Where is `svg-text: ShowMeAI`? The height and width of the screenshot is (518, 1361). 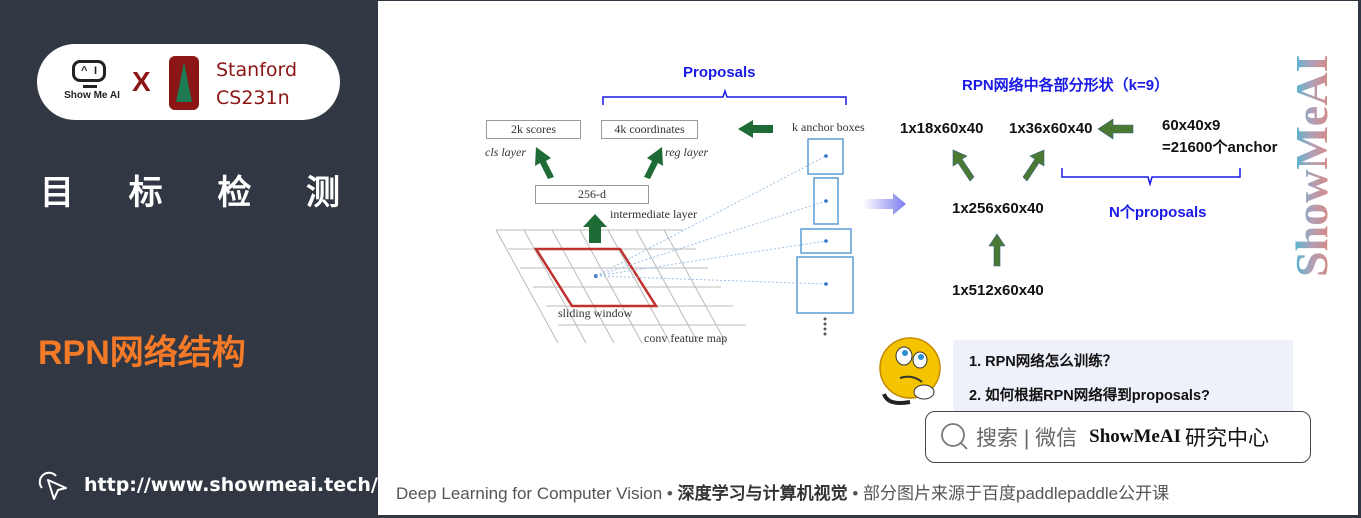
svg-text: ShowMeAI is located at coordinates (1311, 166).